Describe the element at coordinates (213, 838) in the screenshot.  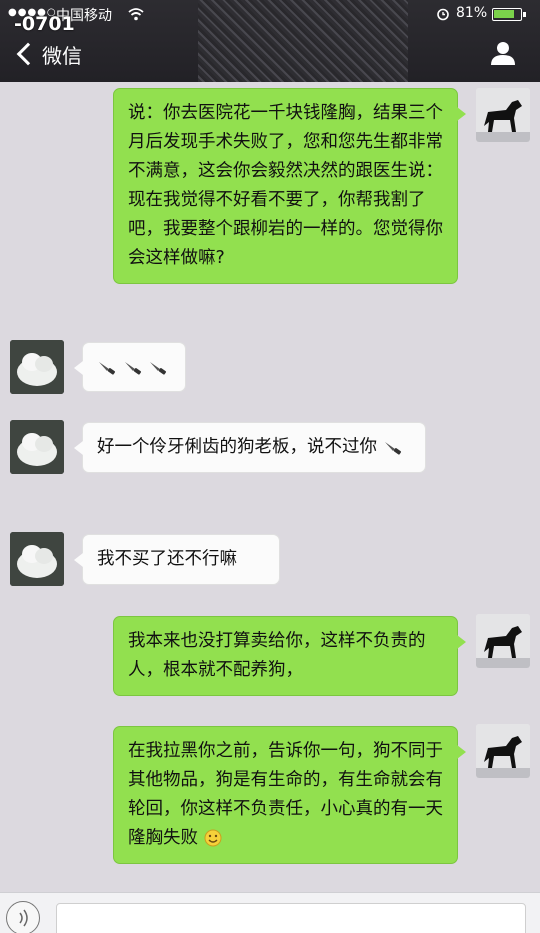
I see `smile-emoji-icon` at that location.